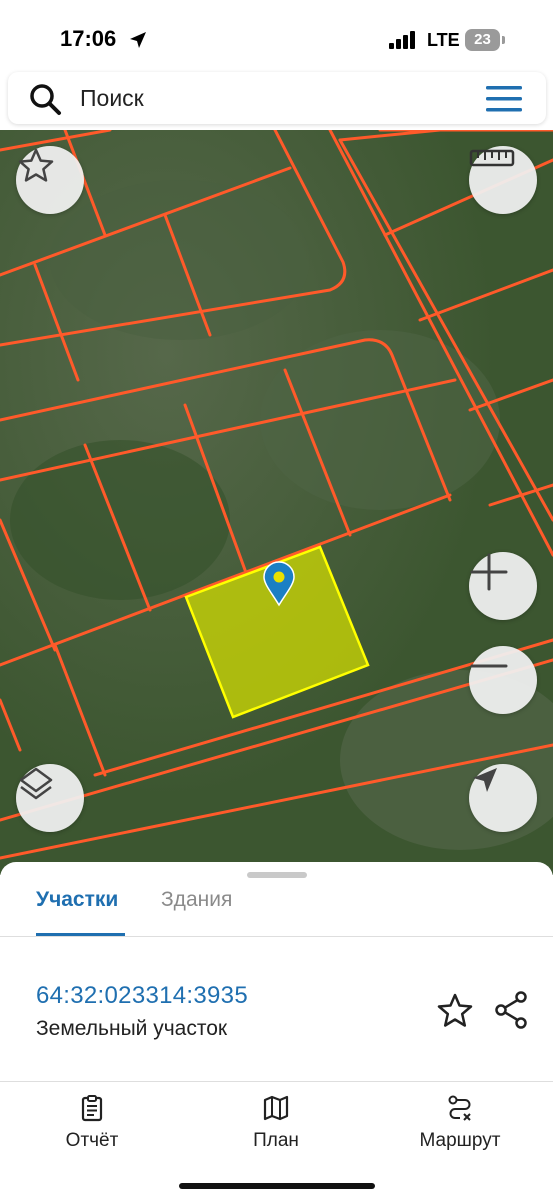 Image resolution: width=553 pixels, height=1200 pixels. Describe the element at coordinates (132, 1028) in the screenshot. I see `parcel-type: Земельный участок` at that location.